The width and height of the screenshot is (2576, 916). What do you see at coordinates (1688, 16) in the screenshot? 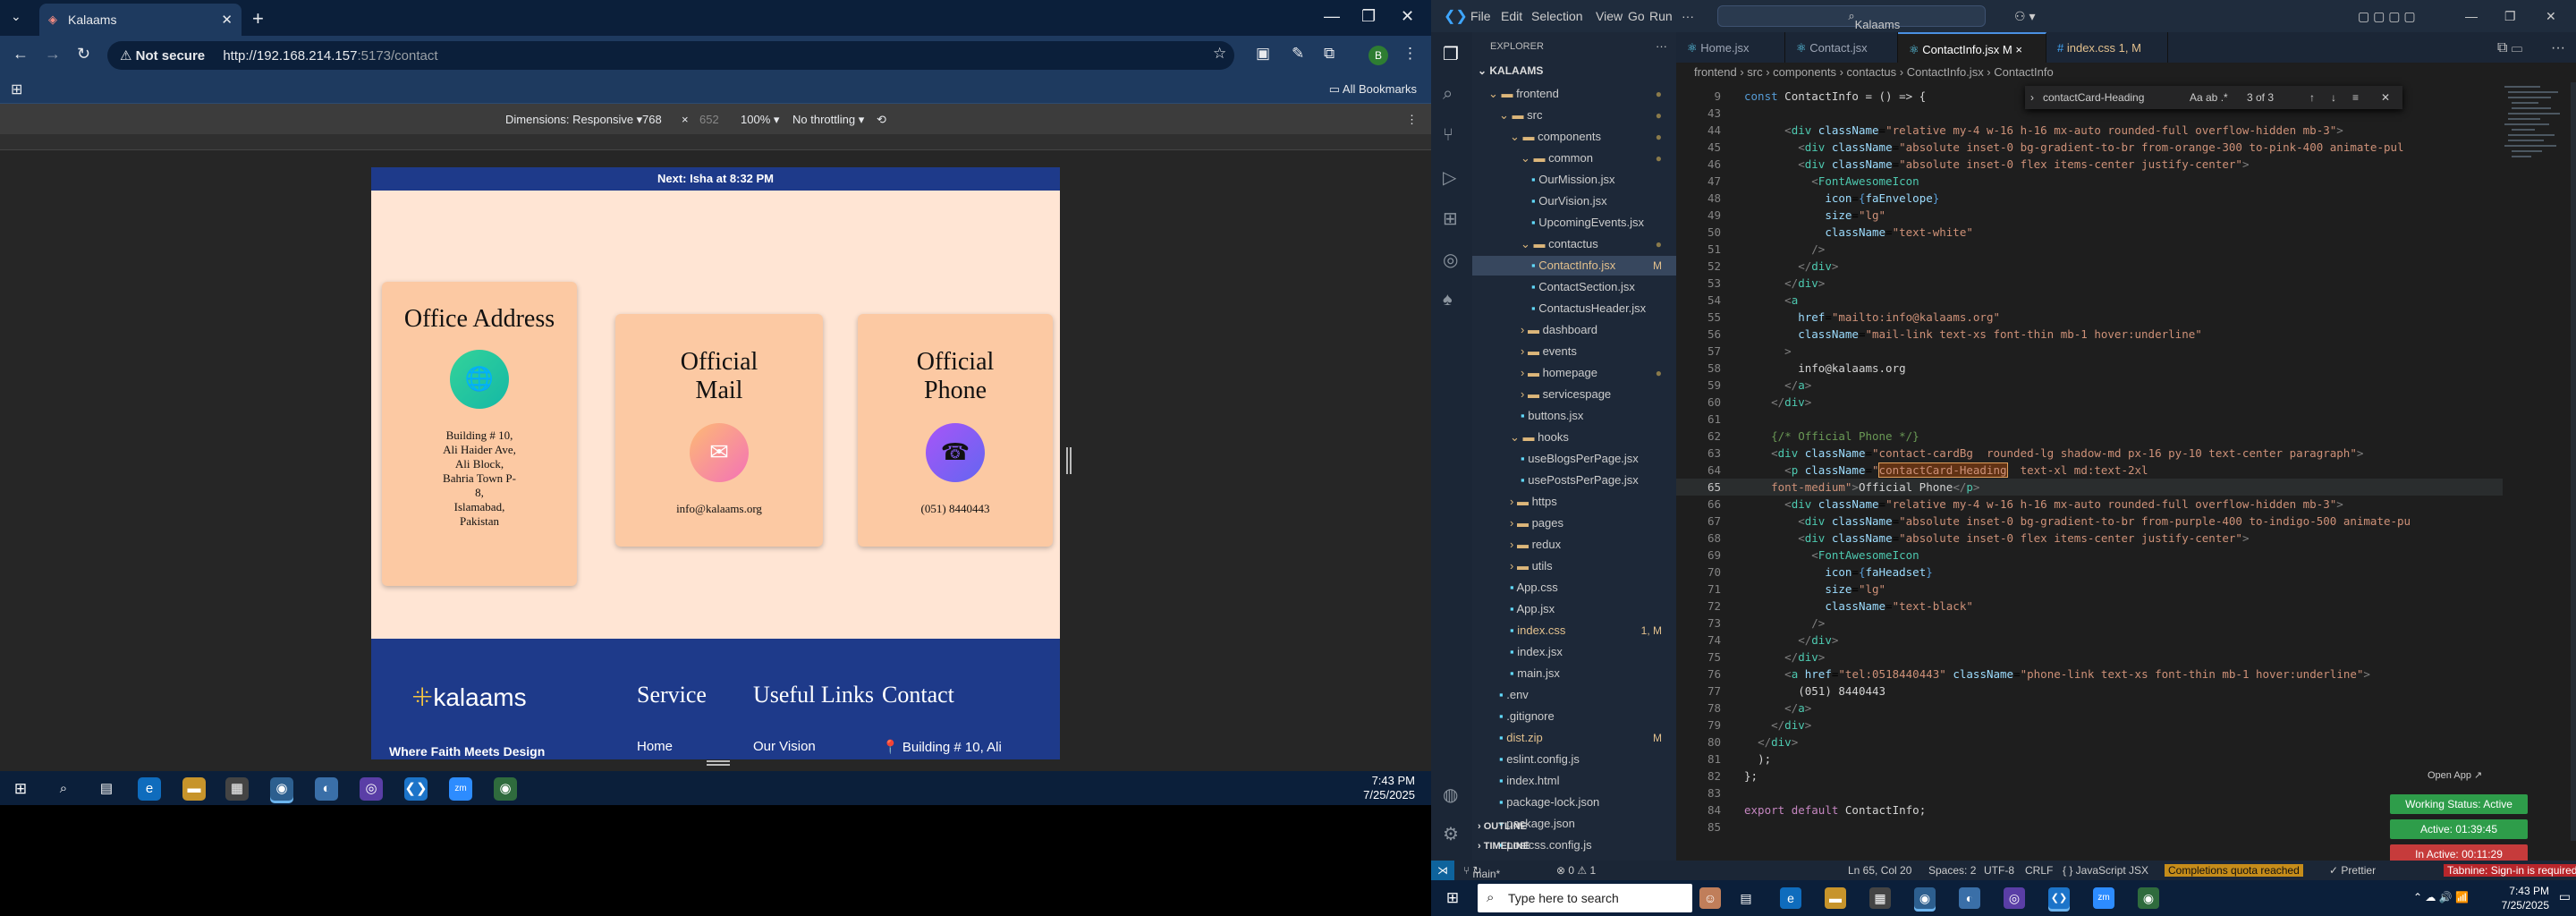
I see `menu-more: ···` at bounding box center [1688, 16].